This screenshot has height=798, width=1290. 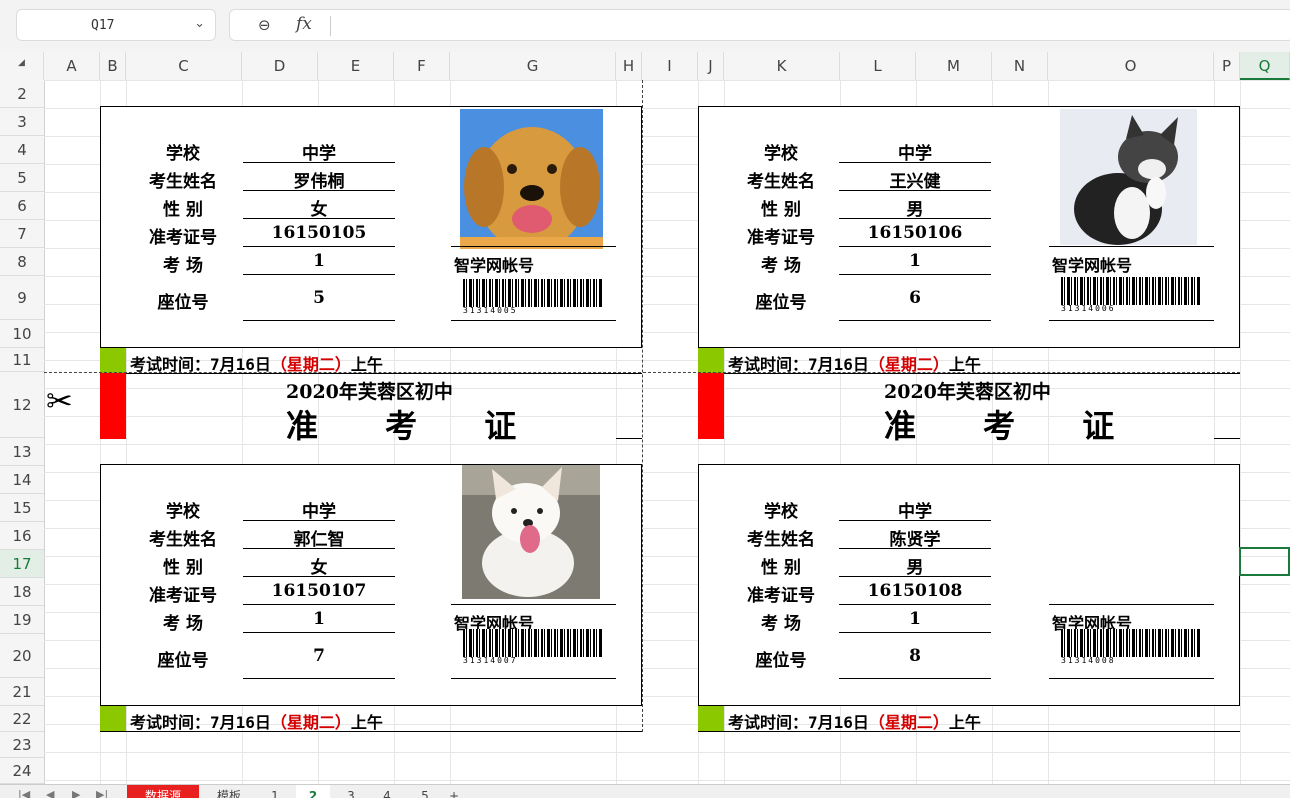 What do you see at coordinates (425, 791) in the screenshot?
I see `sheet-tab-5: 5` at bounding box center [425, 791].